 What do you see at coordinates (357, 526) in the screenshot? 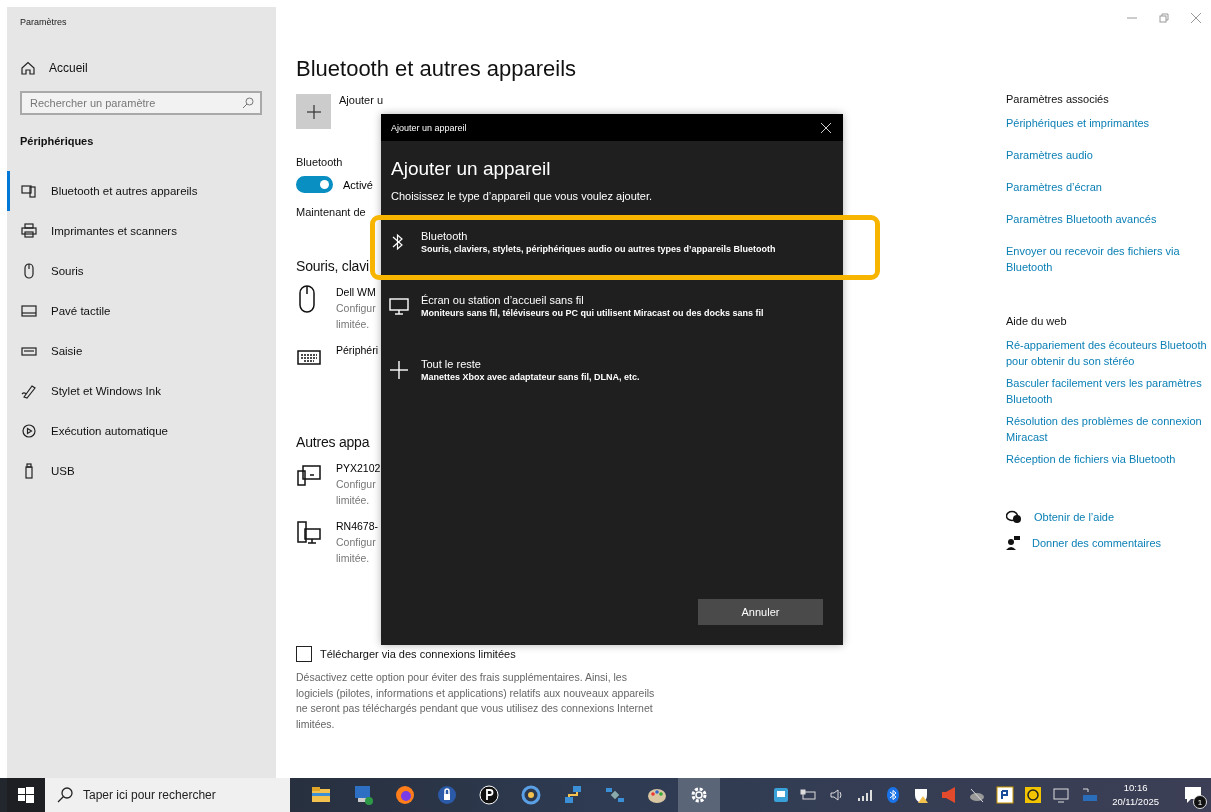
I see `device-name: RN4678-` at bounding box center [357, 526].